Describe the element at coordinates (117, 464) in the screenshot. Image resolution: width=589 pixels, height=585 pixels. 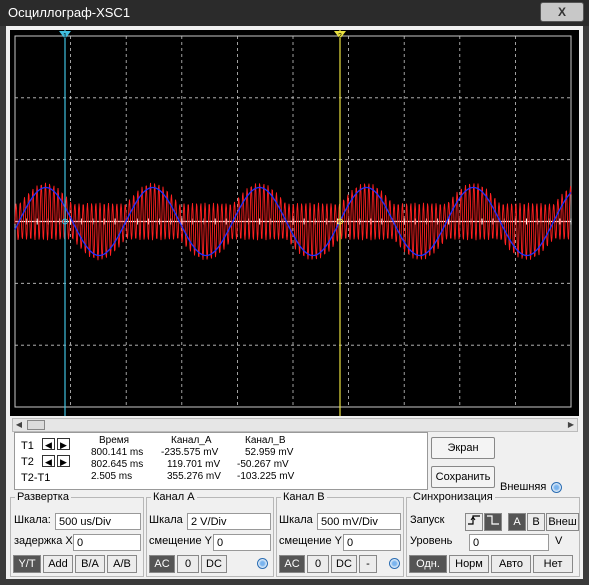
I see `time-value: 802.645 ms` at that location.